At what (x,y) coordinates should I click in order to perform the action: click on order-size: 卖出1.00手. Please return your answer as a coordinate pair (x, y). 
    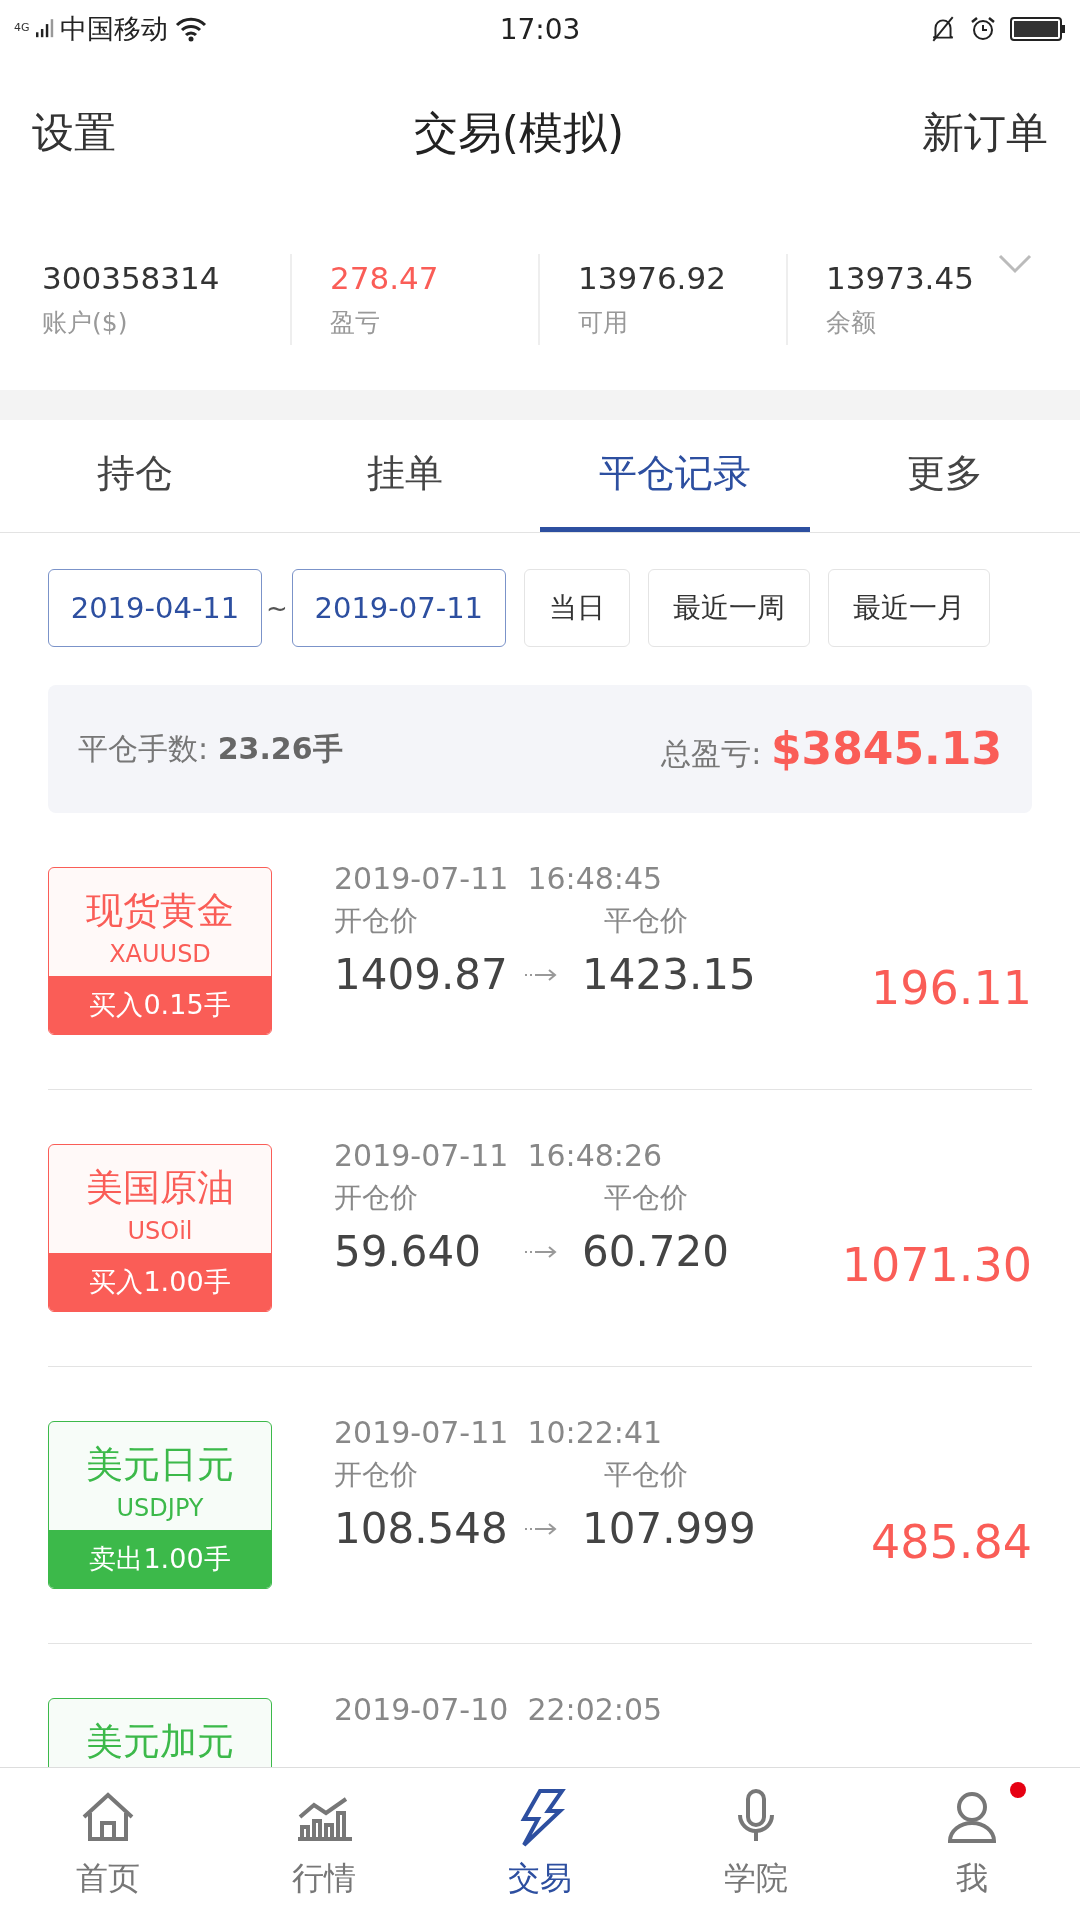
    Looking at the image, I should click on (160, 1559).